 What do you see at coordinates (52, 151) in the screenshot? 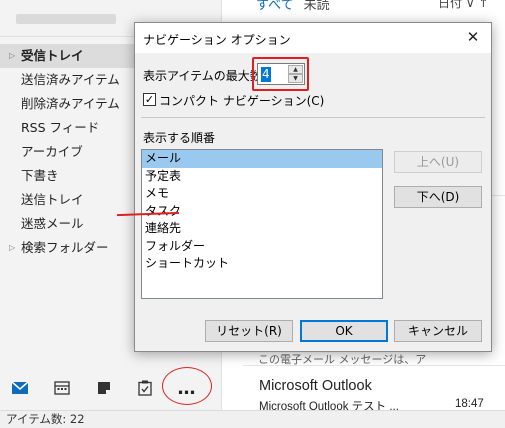
I see `folder-label: アーカイブ` at bounding box center [52, 151].